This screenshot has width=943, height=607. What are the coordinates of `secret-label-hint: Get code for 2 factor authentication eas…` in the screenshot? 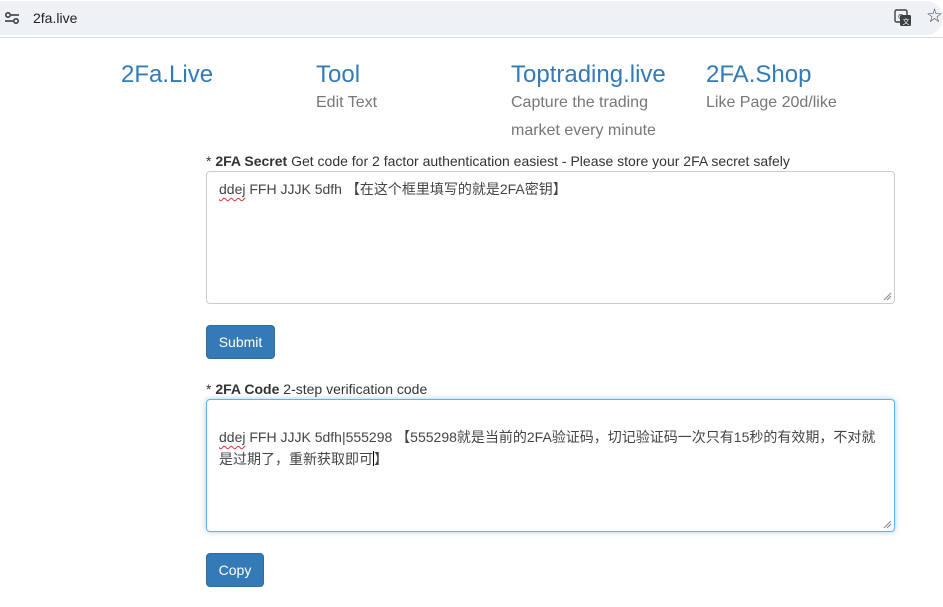 It's located at (538, 161).